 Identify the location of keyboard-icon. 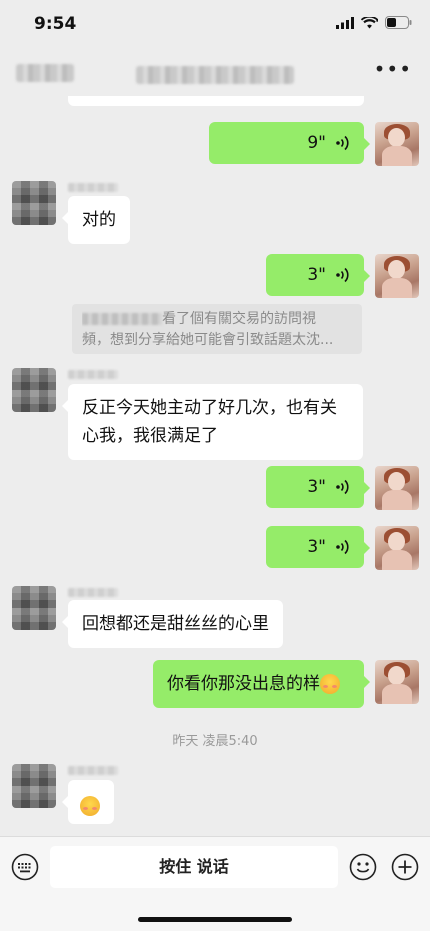
(25, 867).